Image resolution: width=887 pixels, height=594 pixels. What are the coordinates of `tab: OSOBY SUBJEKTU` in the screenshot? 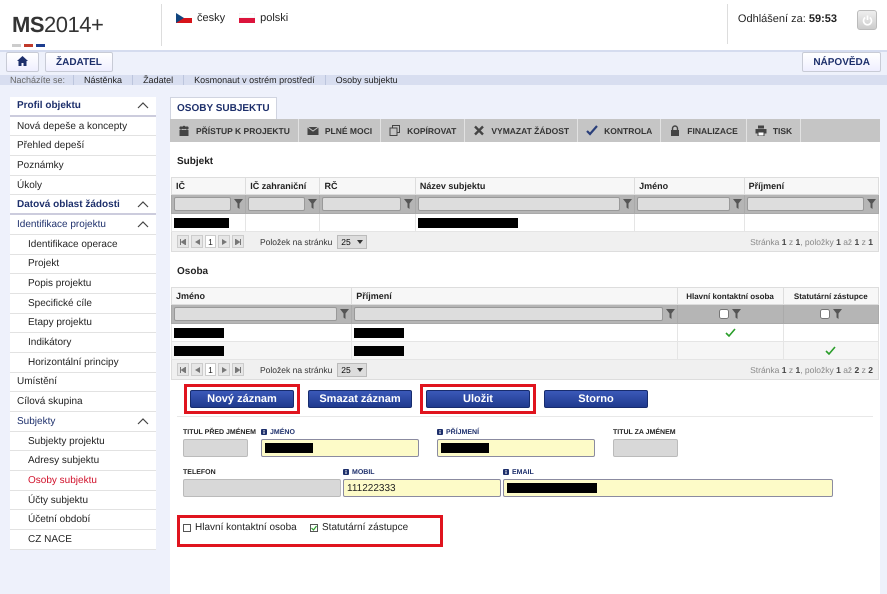 It's located at (223, 108).